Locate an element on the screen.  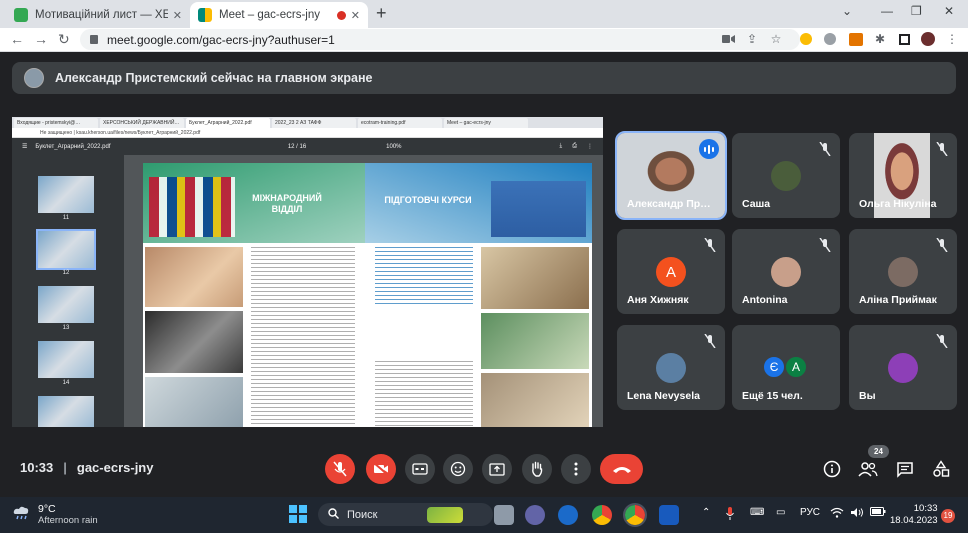
presenter-avatar is located at coordinates (34, 78).